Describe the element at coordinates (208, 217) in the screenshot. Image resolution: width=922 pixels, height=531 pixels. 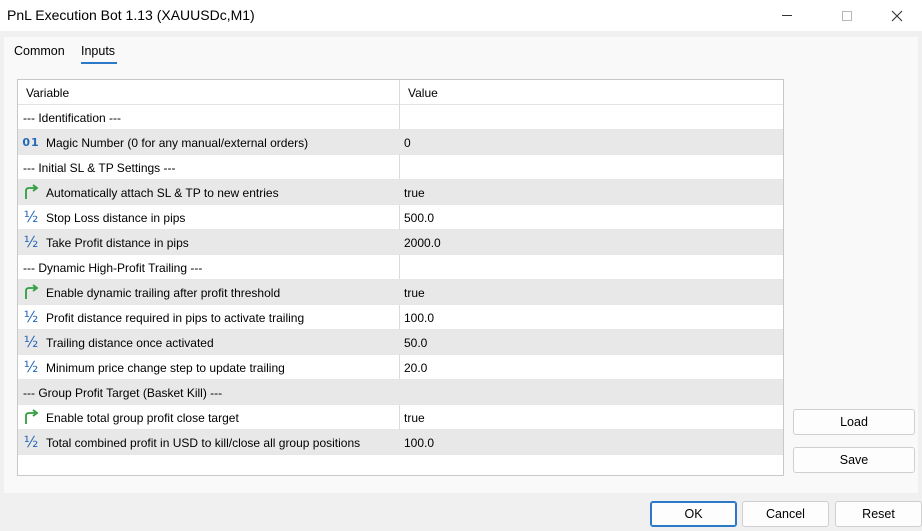
I see `variable-cell: ½ Stop Loss distance in pips` at that location.